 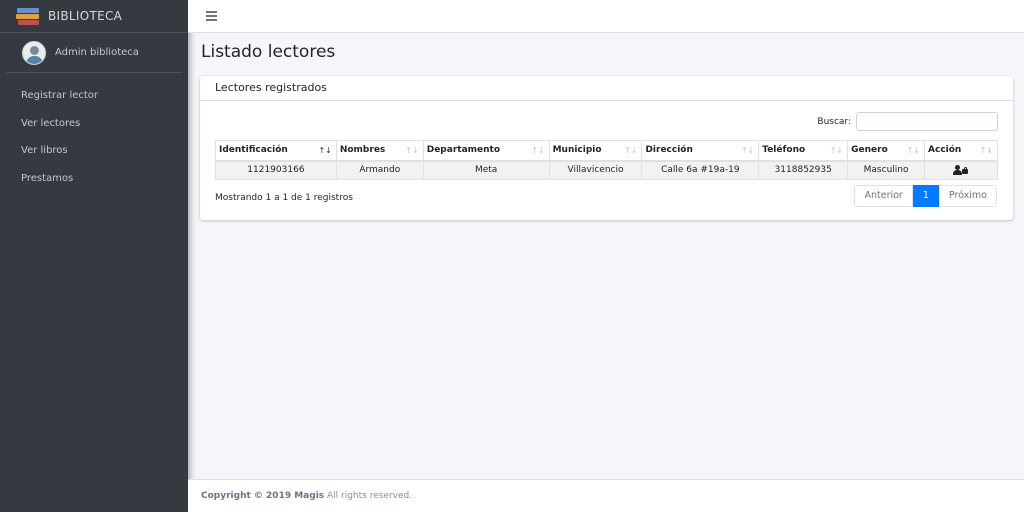 What do you see at coordinates (85, 16) in the screenshot?
I see `brand-name: BIBLIOTECA` at bounding box center [85, 16].